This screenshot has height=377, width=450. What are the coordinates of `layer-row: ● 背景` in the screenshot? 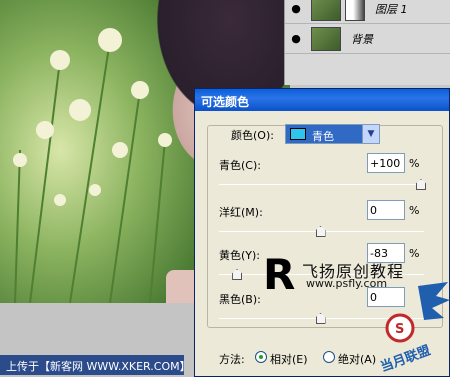 It's located at (367, 39).